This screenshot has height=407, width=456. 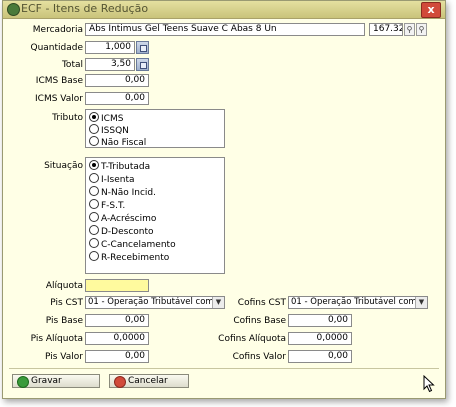 What do you see at coordinates (149, 381) in the screenshot?
I see `cancelar-button: Cancelar` at bounding box center [149, 381].